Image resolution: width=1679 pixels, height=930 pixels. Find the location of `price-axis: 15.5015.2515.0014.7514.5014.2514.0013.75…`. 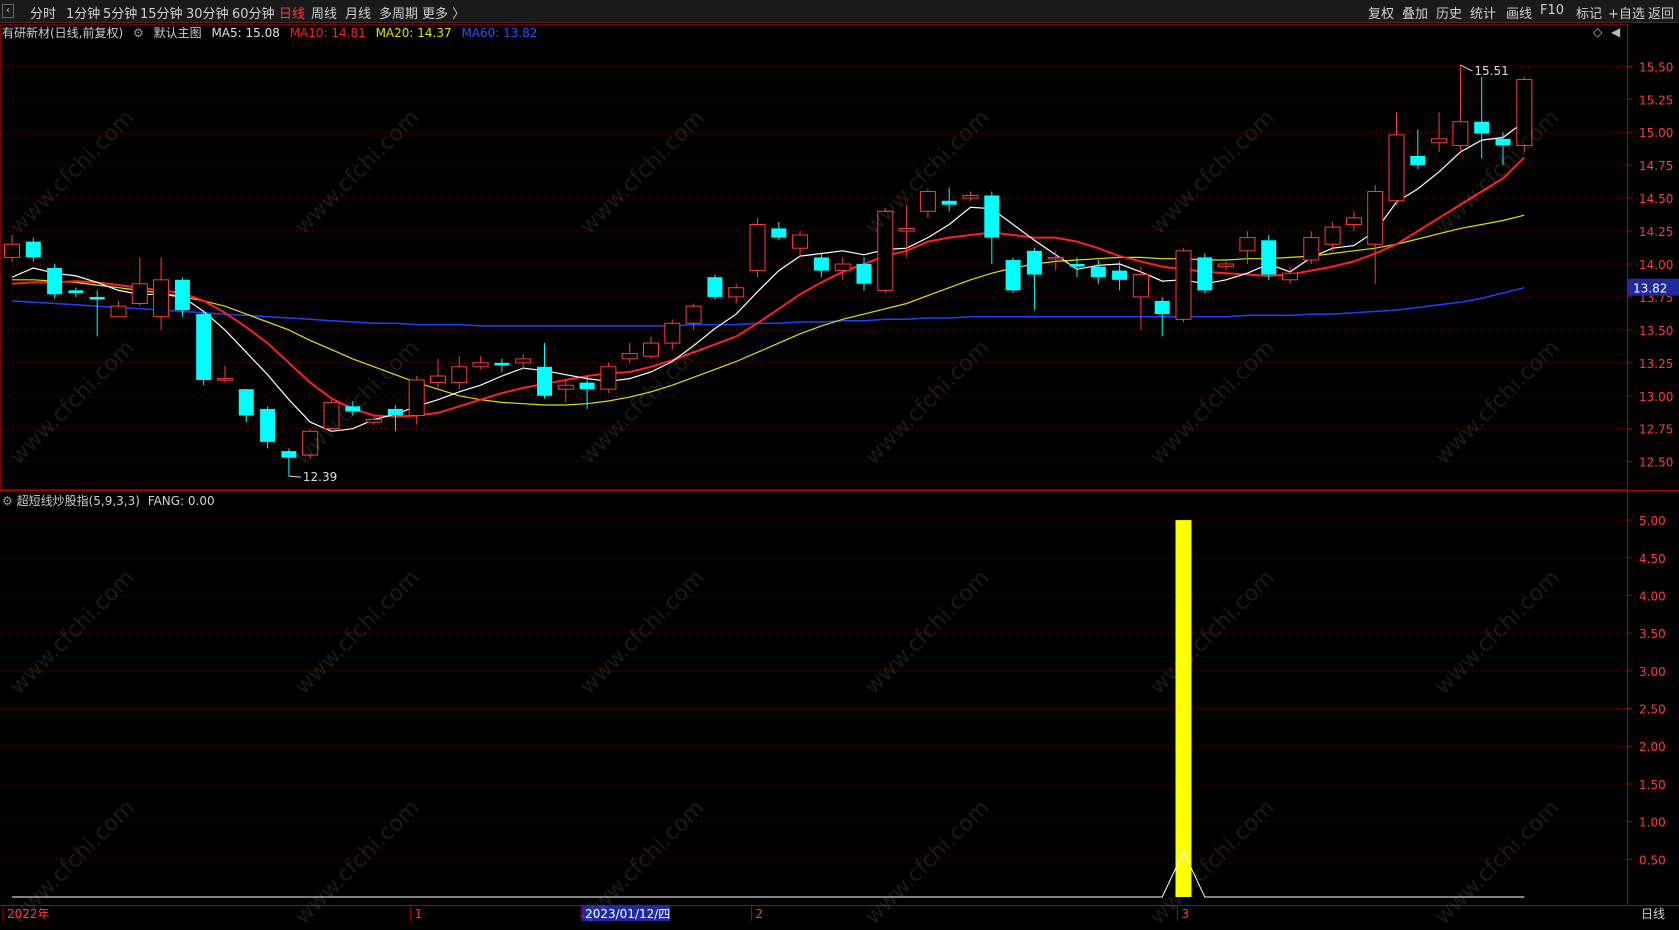

price-axis: 15.5015.2515.0014.7514.5014.2514.0013.75… is located at coordinates (1653, 463).